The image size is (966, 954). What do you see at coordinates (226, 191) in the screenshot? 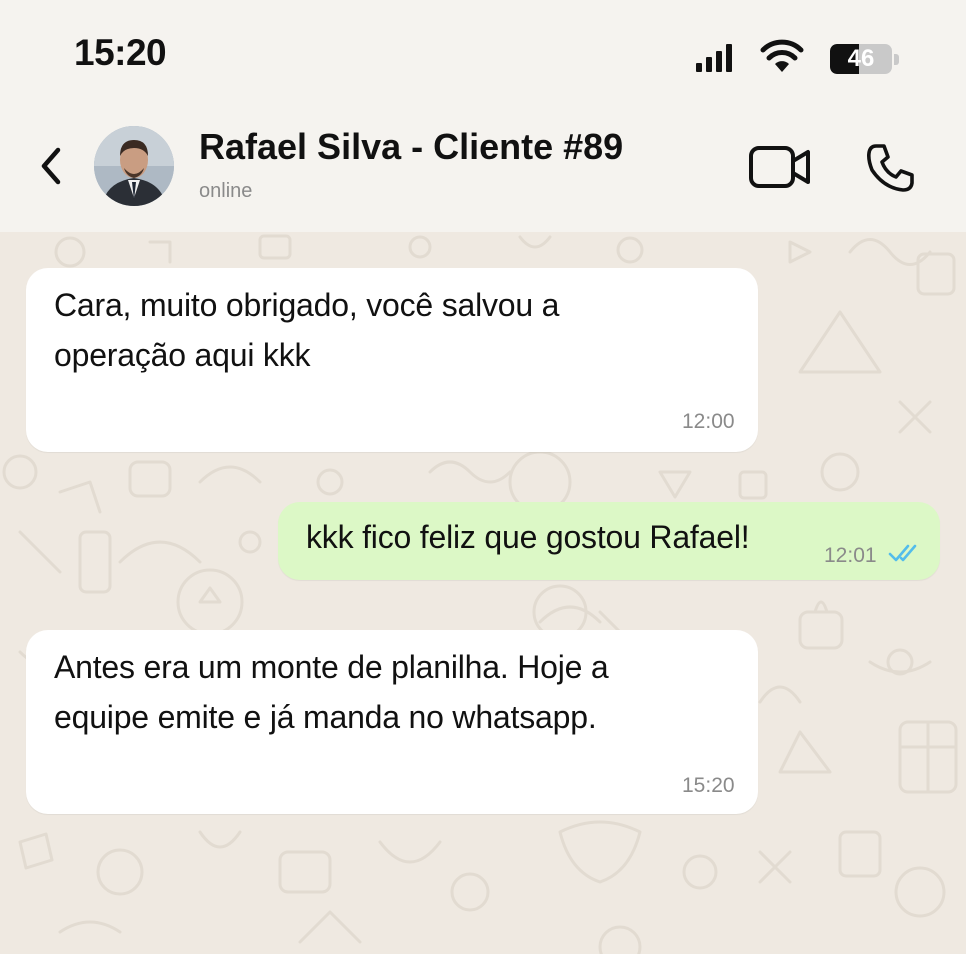
I see `contact-status: online` at bounding box center [226, 191].